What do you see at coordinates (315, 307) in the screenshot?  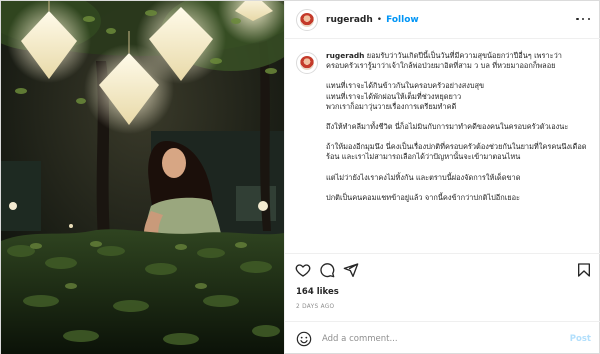 I see `post-date: 2 DAYS AGO` at bounding box center [315, 307].